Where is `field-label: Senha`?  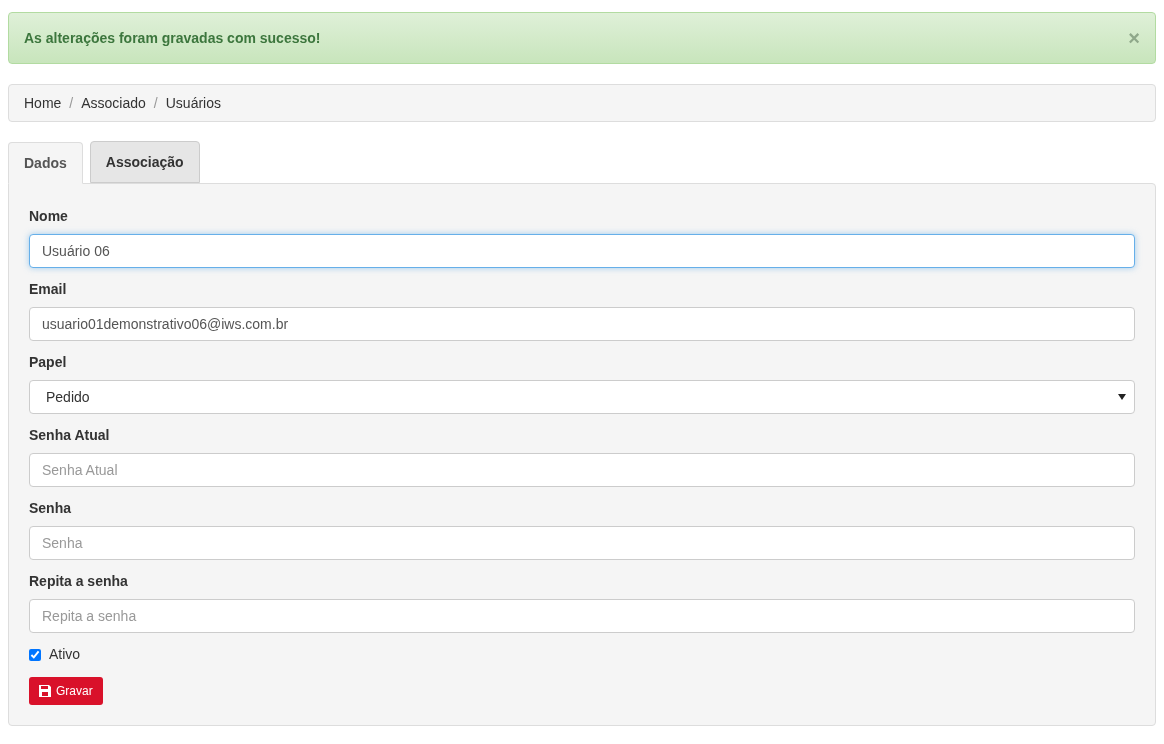
field-label: Senha is located at coordinates (50, 508).